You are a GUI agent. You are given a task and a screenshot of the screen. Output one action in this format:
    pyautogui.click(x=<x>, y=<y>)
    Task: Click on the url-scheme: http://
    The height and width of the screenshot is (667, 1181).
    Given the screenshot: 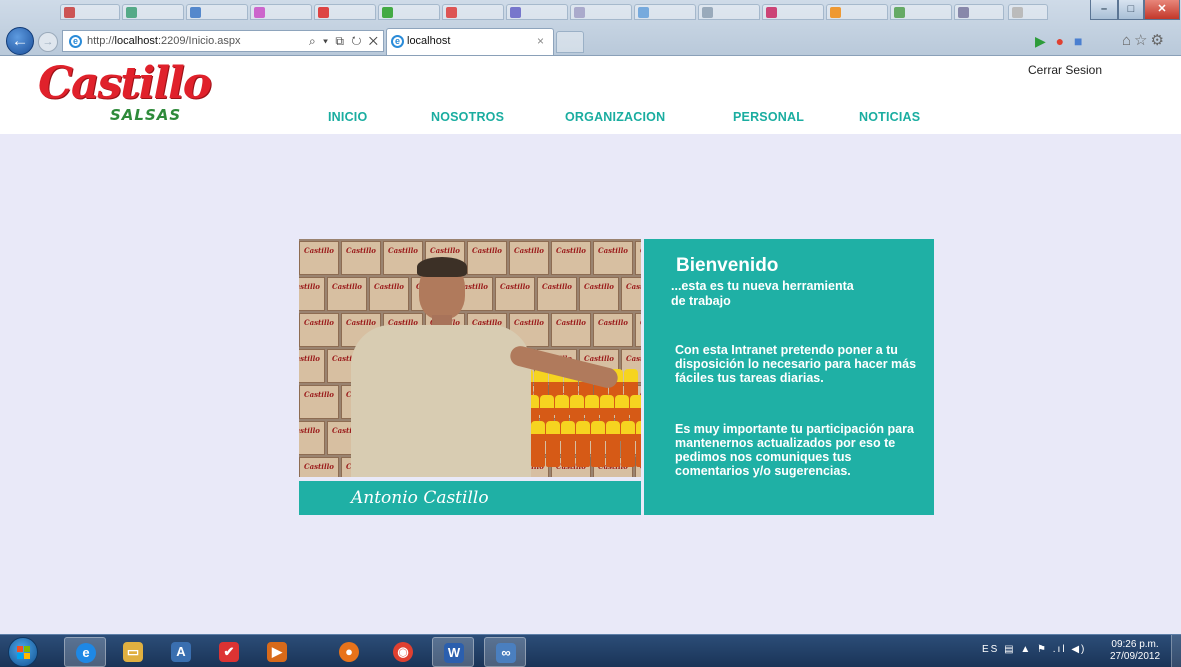 What is the action you would take?
    pyautogui.click(x=101, y=41)
    